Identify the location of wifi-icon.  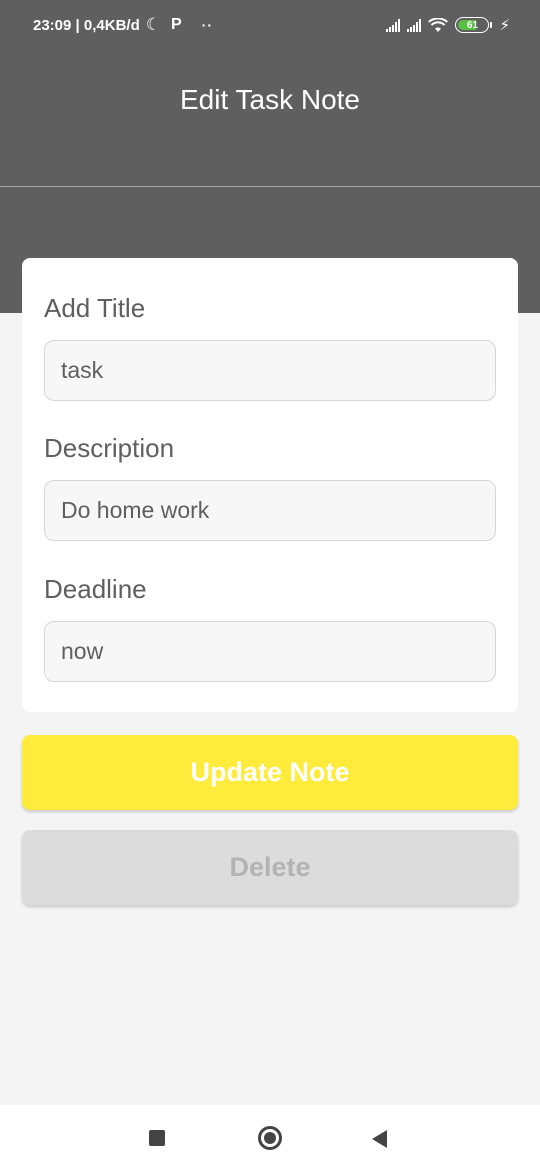
(438, 24).